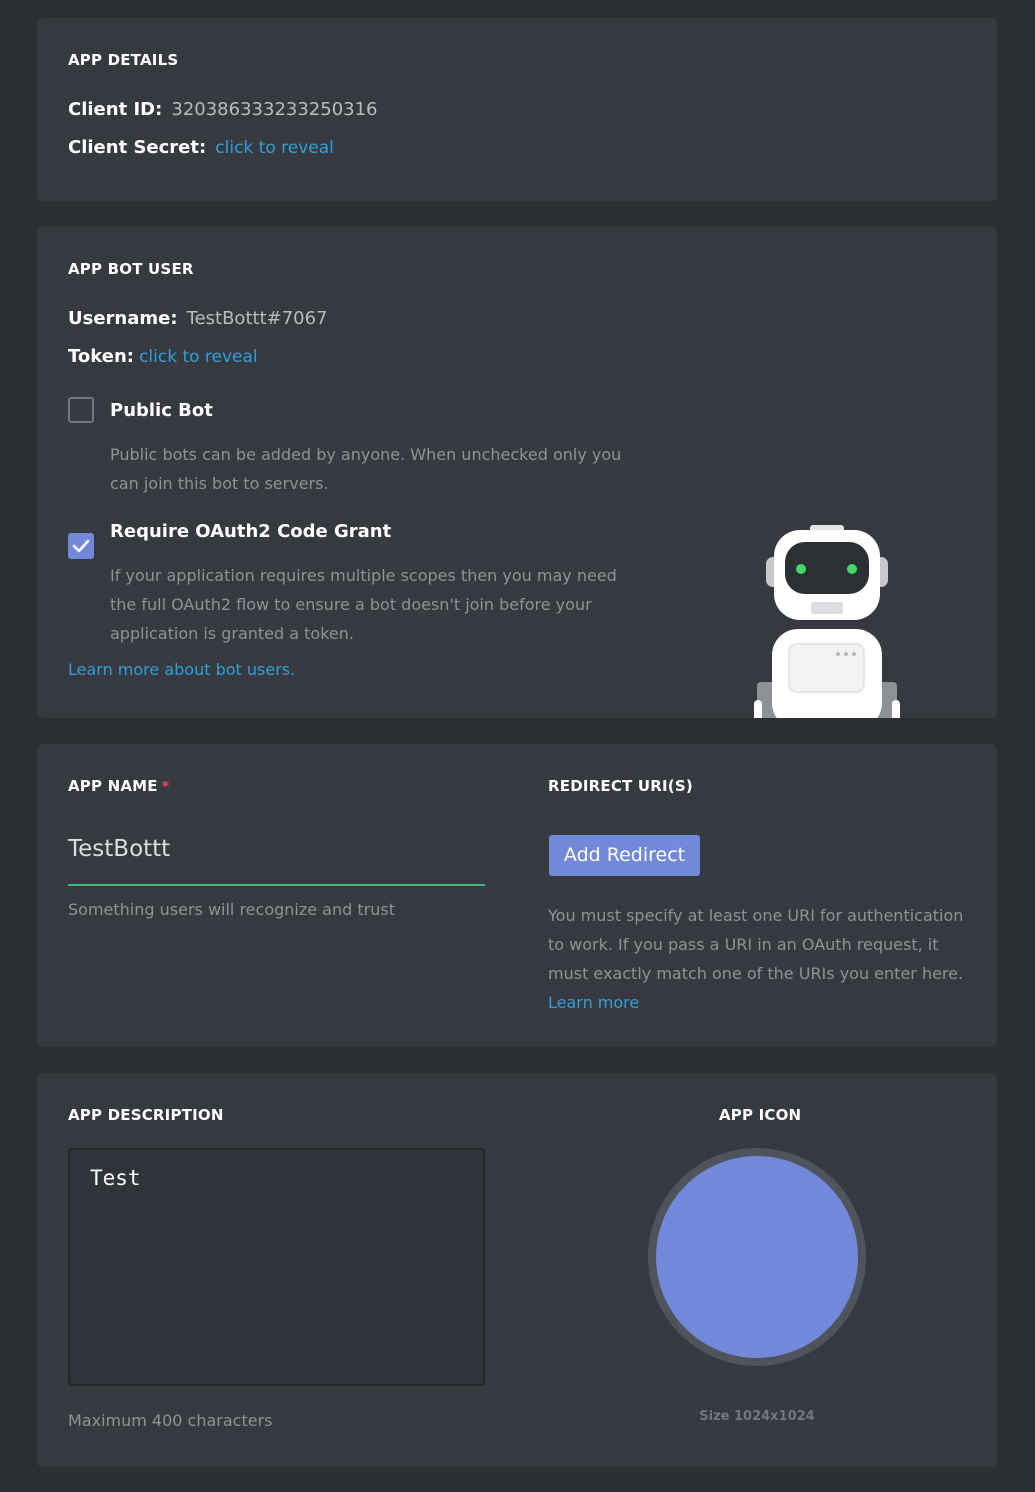 This screenshot has height=1492, width=1035. I want to click on client-secret-reveal-link: click to reveal, so click(274, 148).